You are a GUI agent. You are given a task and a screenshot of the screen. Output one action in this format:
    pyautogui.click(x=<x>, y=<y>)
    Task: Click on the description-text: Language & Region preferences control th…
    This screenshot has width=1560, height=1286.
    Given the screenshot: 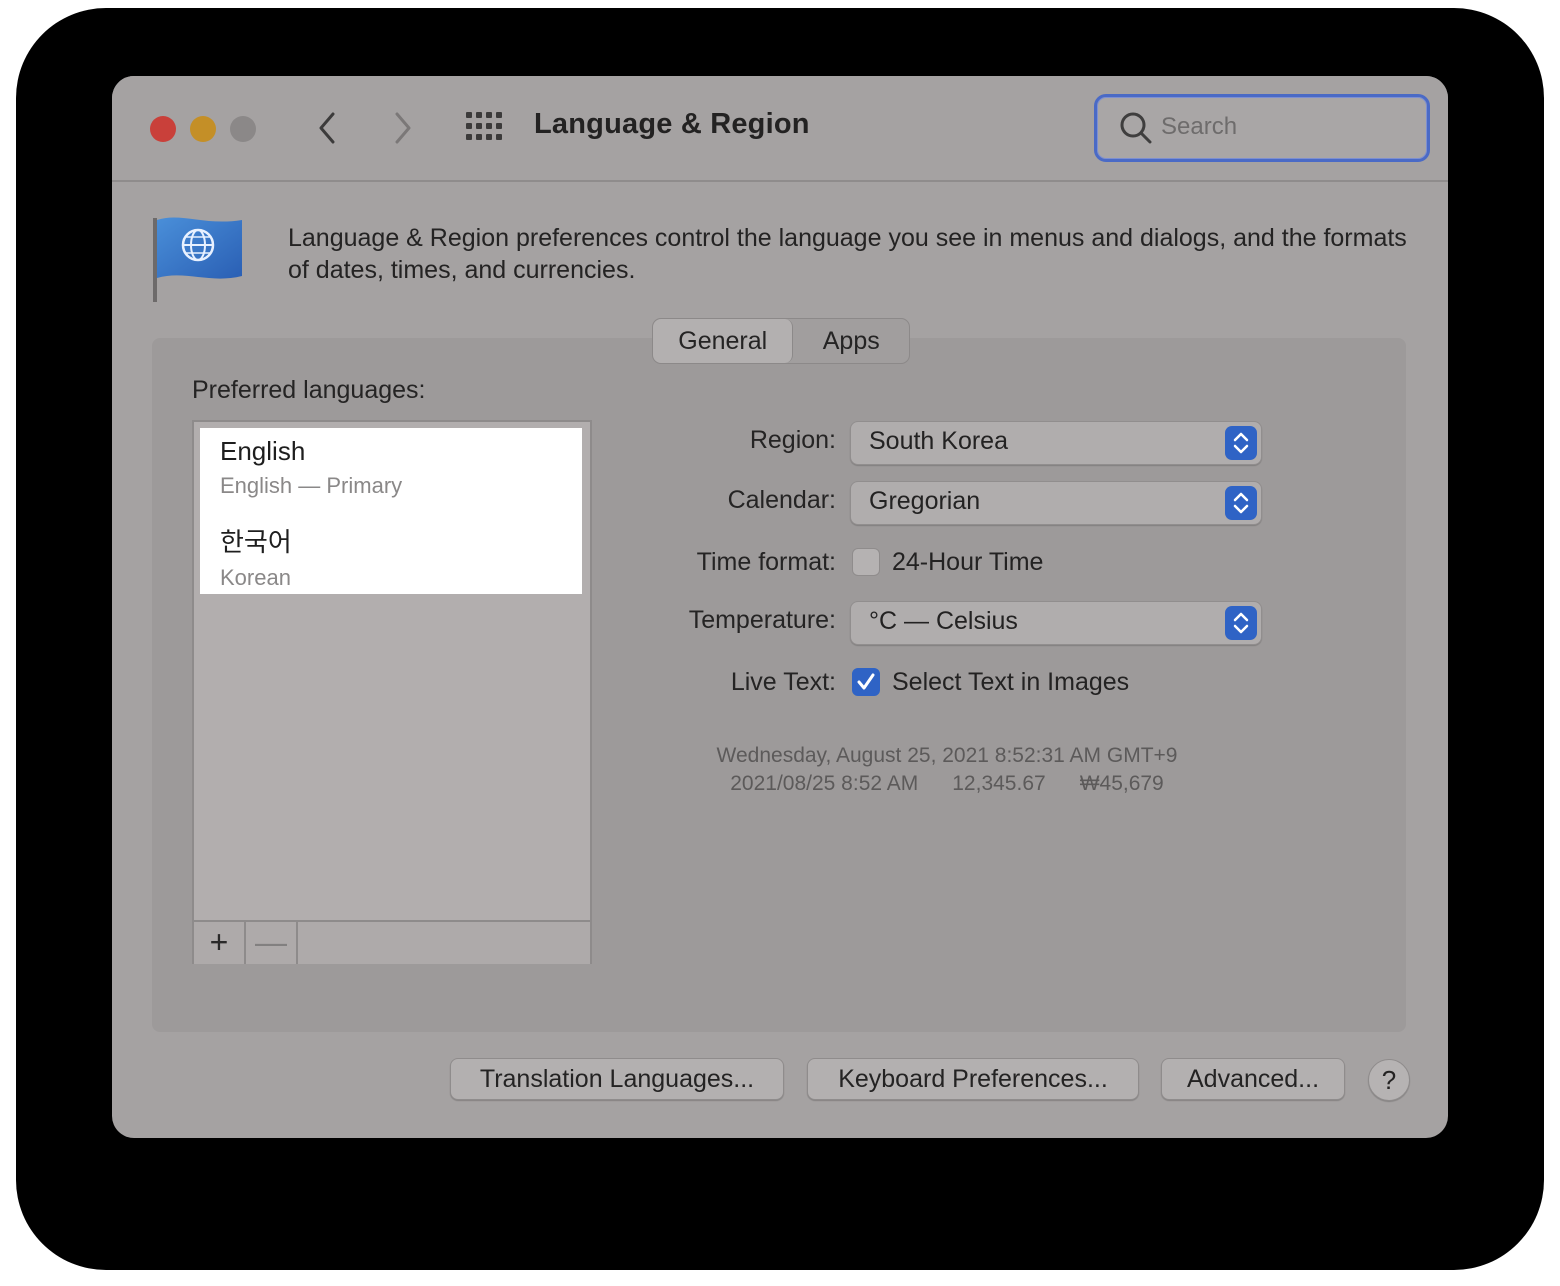 What is the action you would take?
    pyautogui.click(x=847, y=254)
    